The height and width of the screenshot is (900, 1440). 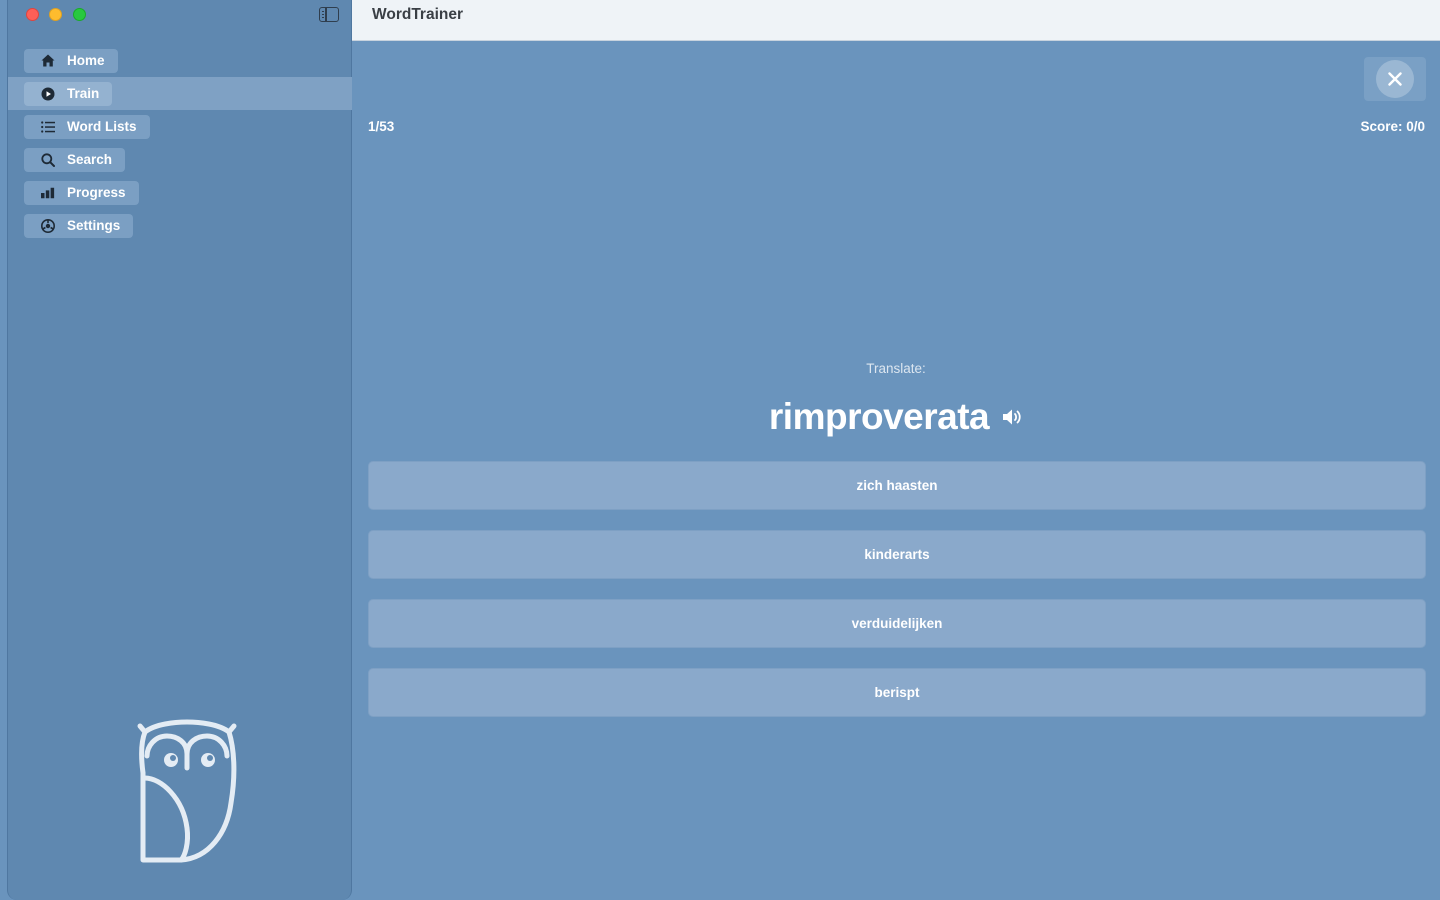 What do you see at coordinates (55, 14) in the screenshot?
I see `window-minimize-button` at bounding box center [55, 14].